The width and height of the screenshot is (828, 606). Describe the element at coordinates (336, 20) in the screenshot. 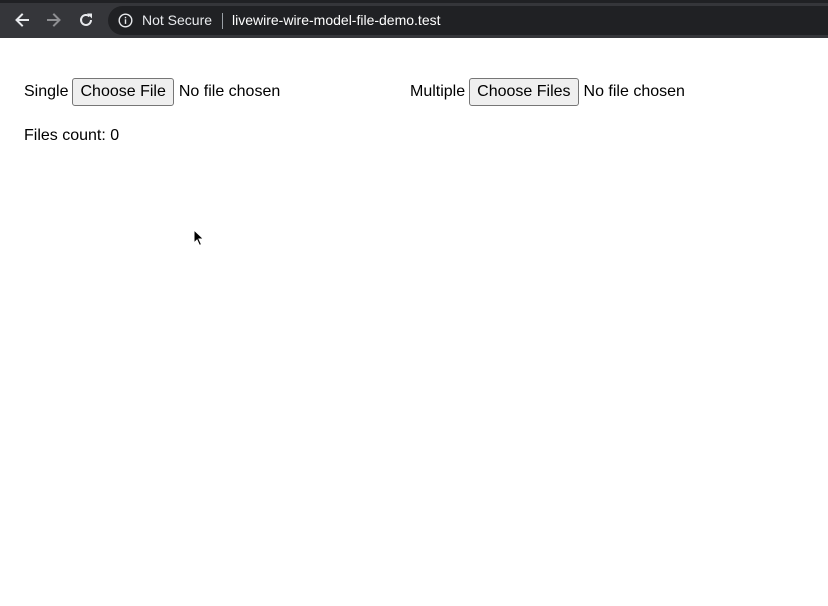

I see `url-text: livewire-wire-model-file-demo.test` at that location.